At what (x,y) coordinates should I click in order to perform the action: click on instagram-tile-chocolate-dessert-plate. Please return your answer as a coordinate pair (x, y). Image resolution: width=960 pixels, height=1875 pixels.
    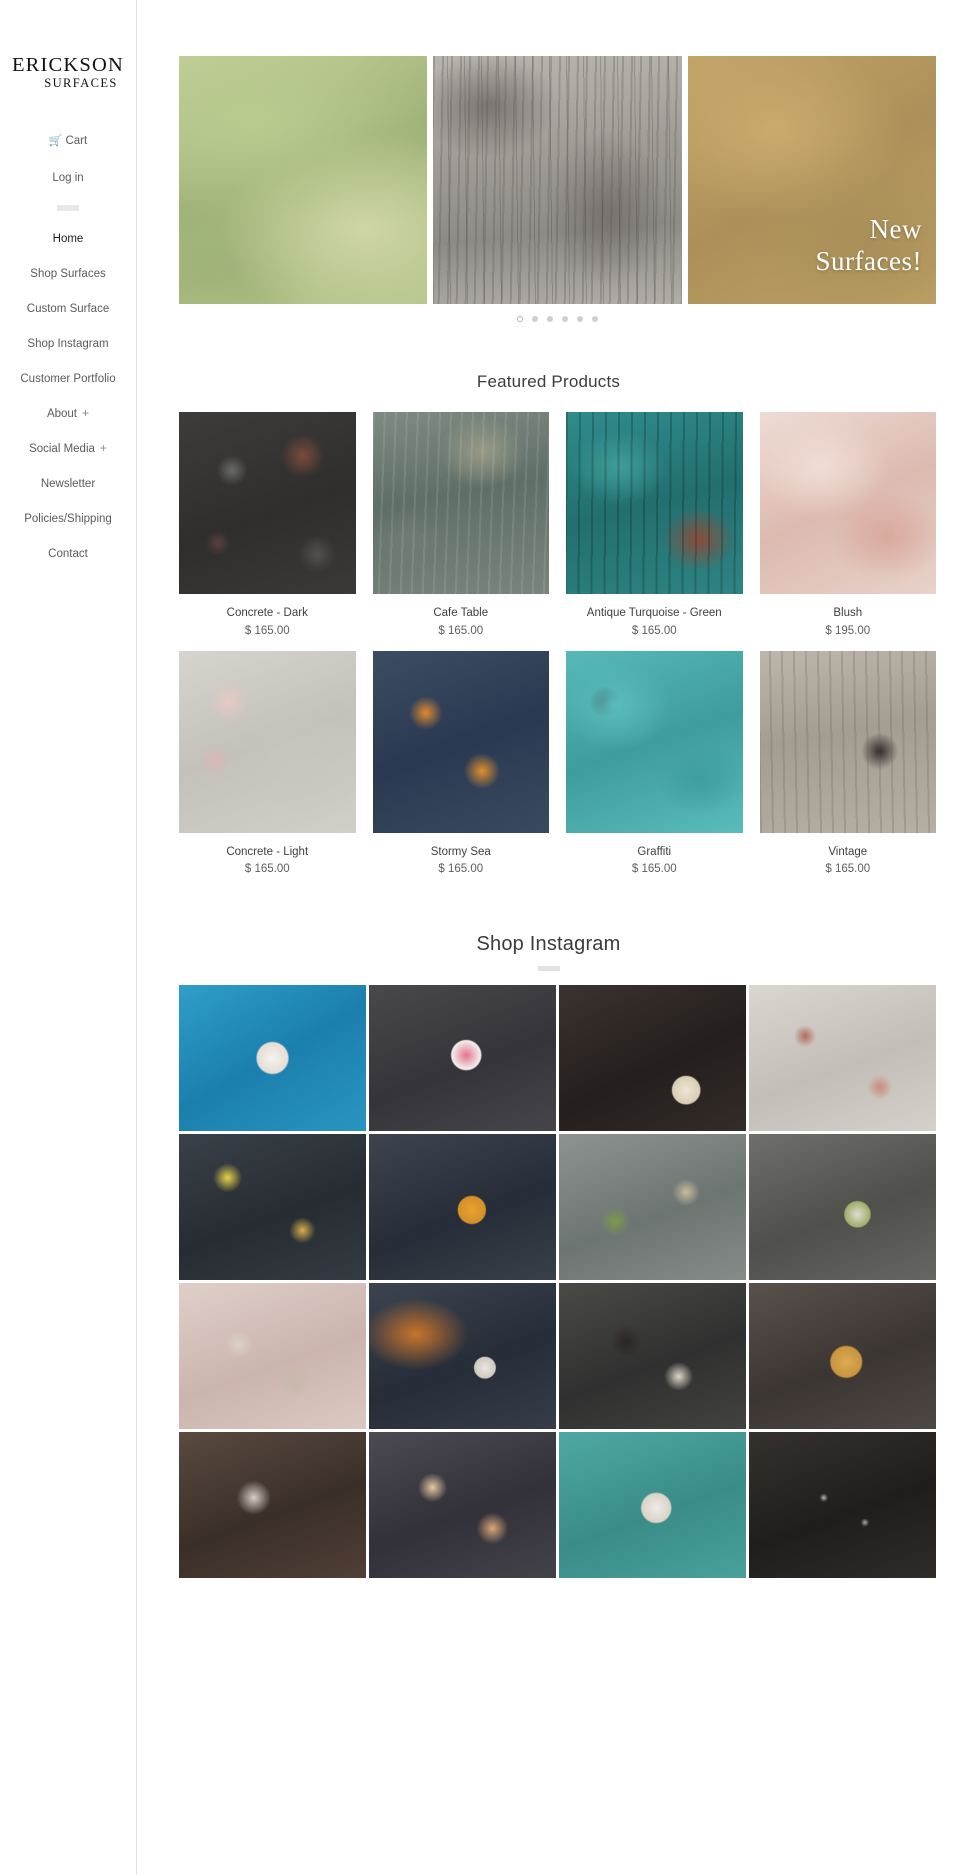
    Looking at the image, I should click on (272, 1505).